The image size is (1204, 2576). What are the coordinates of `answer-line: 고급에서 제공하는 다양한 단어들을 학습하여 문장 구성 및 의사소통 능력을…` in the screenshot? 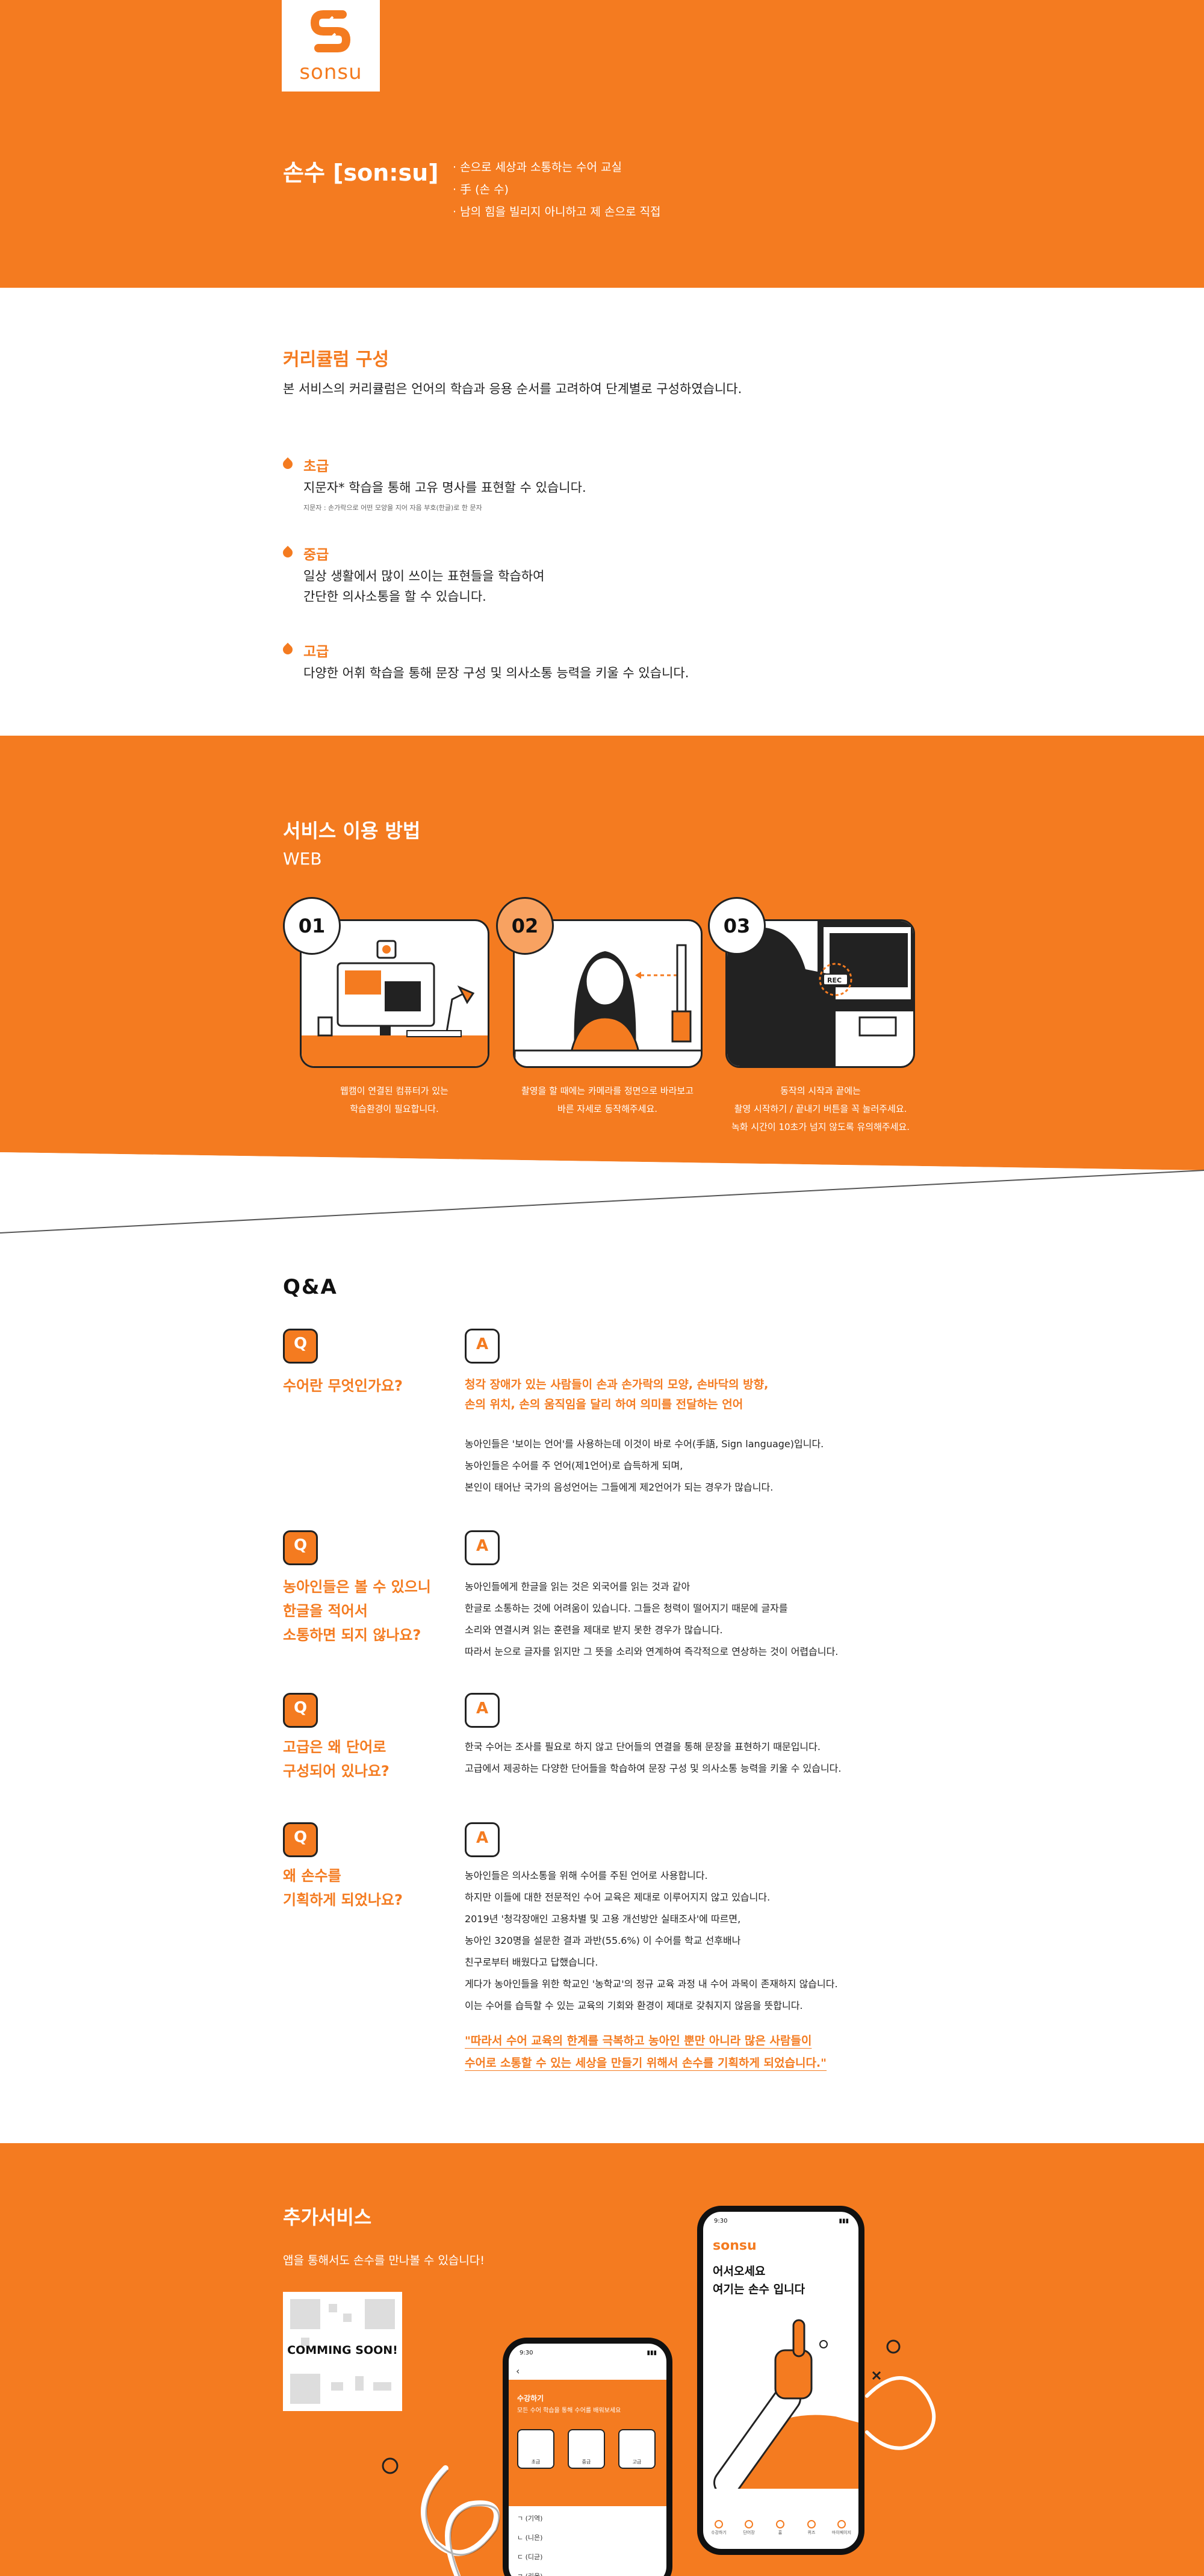 It's located at (653, 1768).